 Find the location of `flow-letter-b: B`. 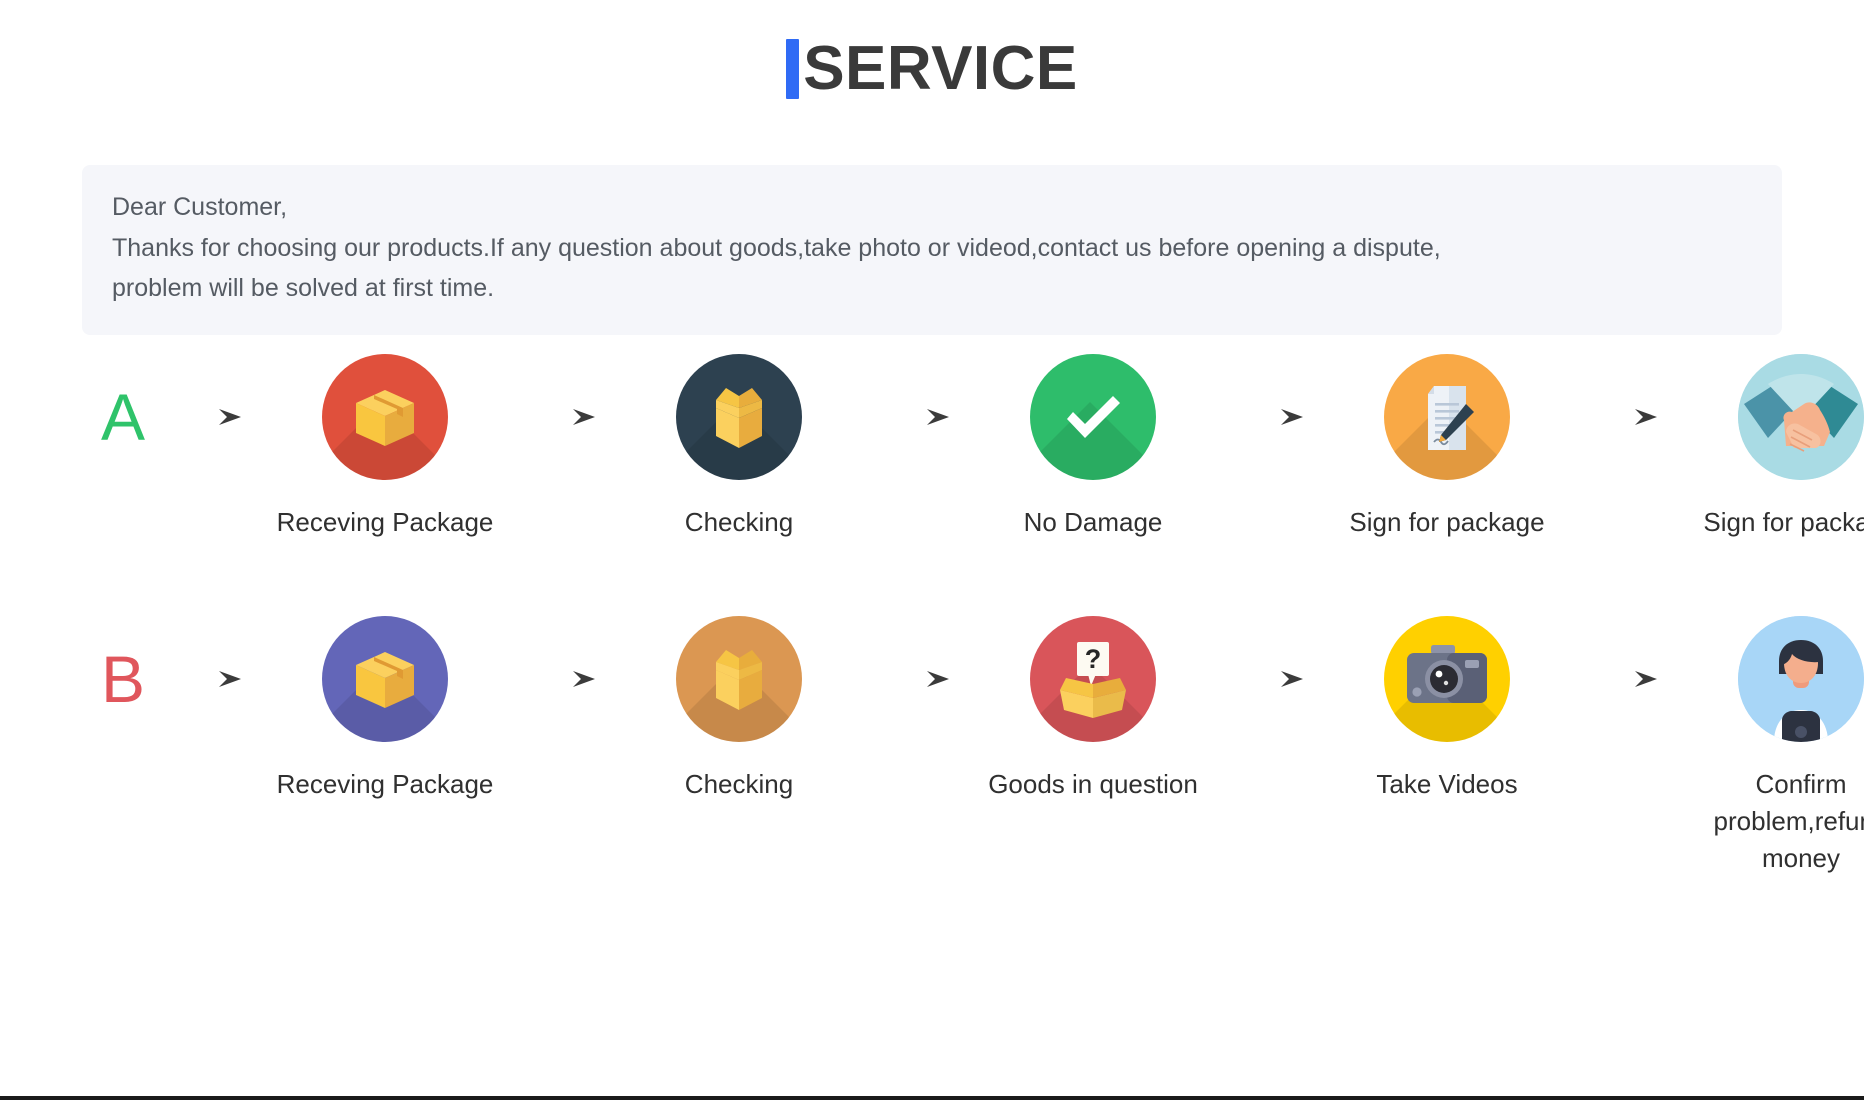

flow-letter-b: B is located at coordinates (123, 679).